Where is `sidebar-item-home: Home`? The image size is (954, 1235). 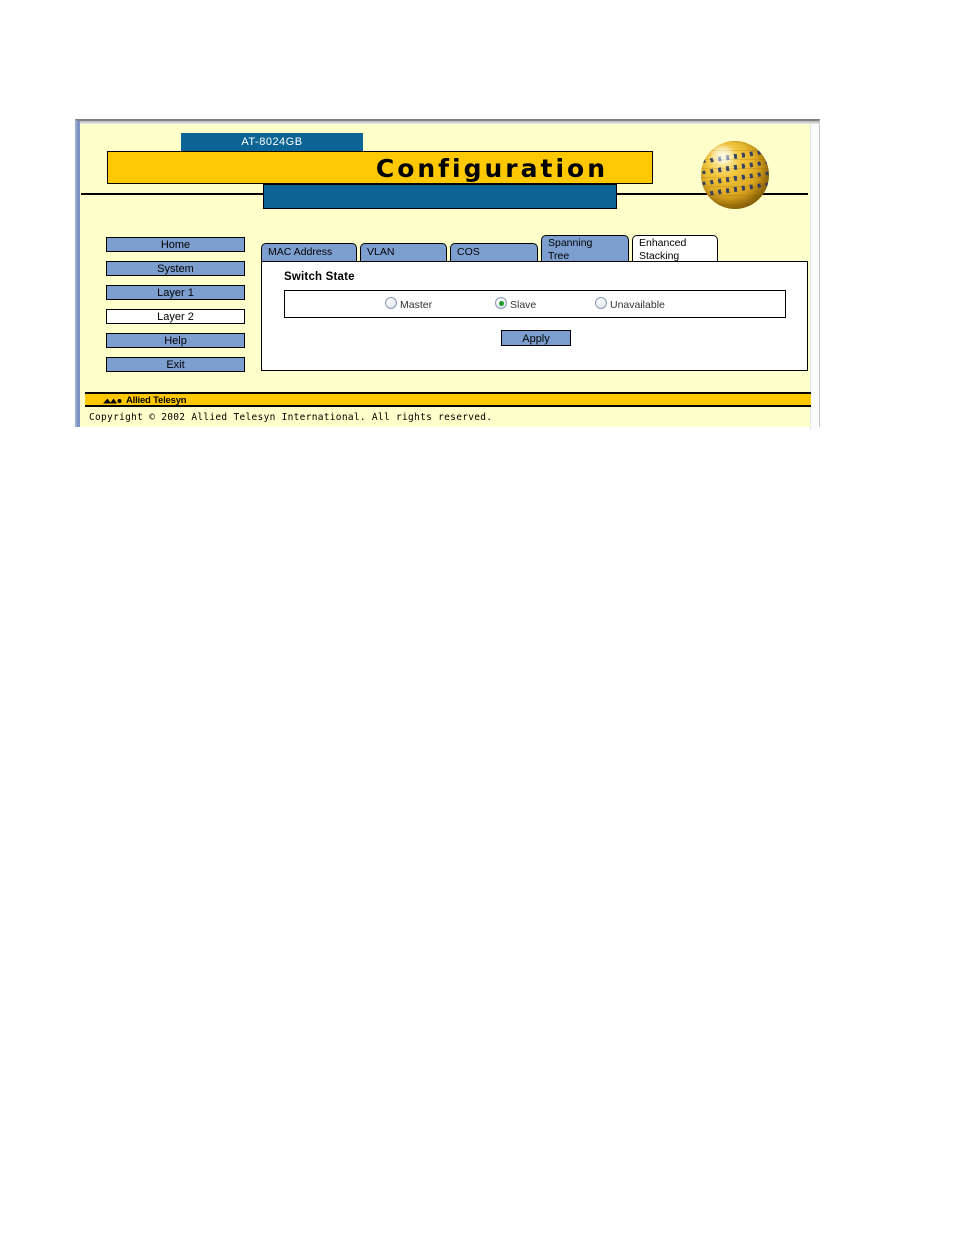
sidebar-item-home: Home is located at coordinates (175, 244).